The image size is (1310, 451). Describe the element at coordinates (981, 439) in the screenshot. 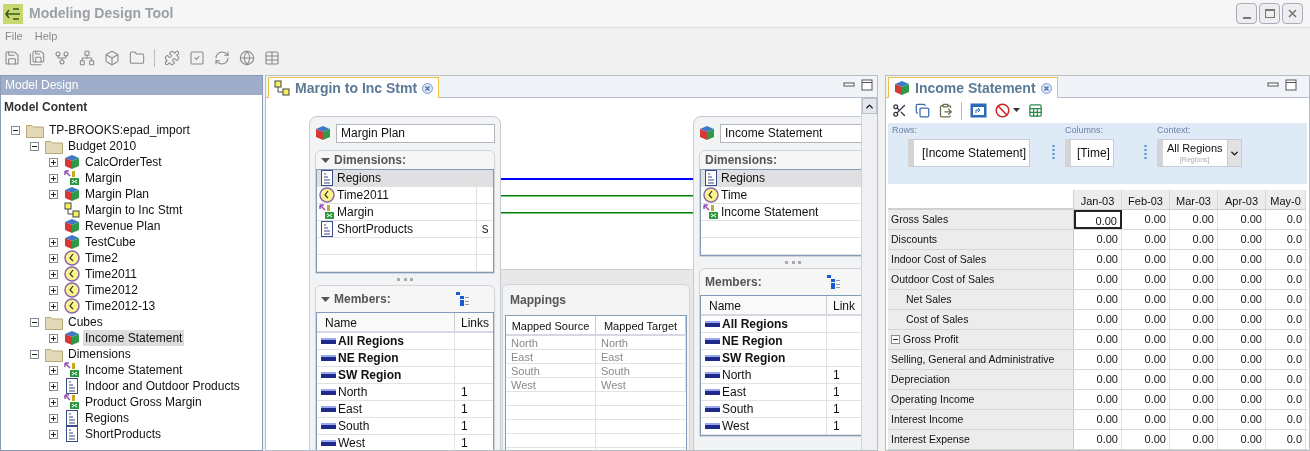

I see `row-header: Interest Expense` at that location.